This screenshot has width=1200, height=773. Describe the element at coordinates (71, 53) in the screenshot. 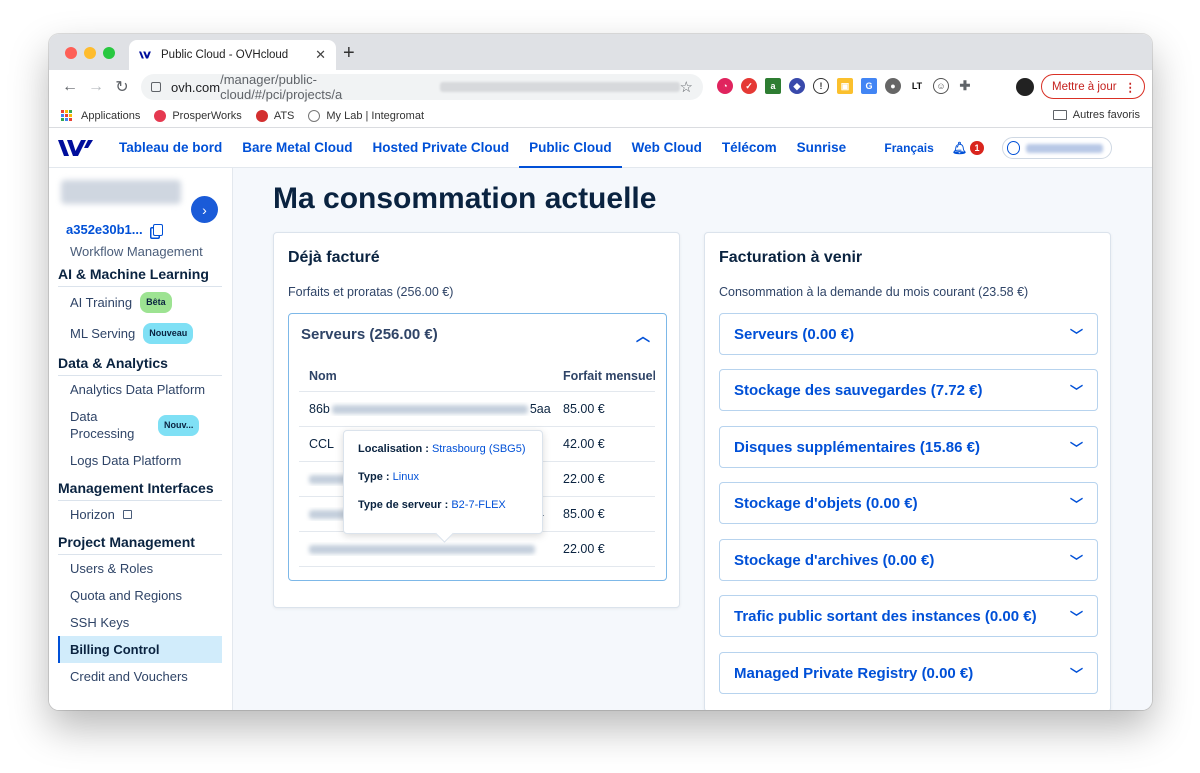

I see `close-window-button` at that location.